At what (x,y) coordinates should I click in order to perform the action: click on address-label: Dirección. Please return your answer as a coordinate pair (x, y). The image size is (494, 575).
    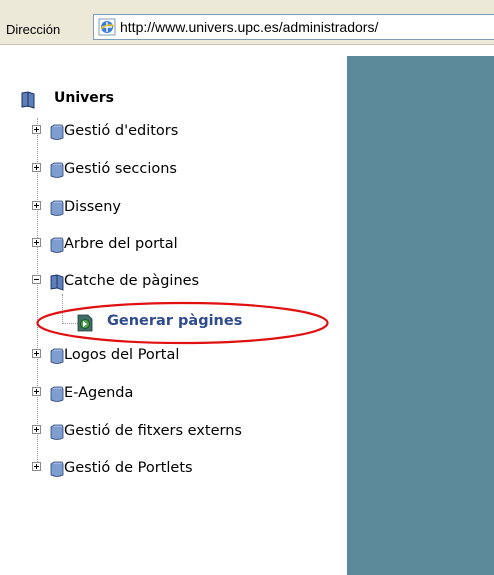
    Looking at the image, I should click on (33, 29).